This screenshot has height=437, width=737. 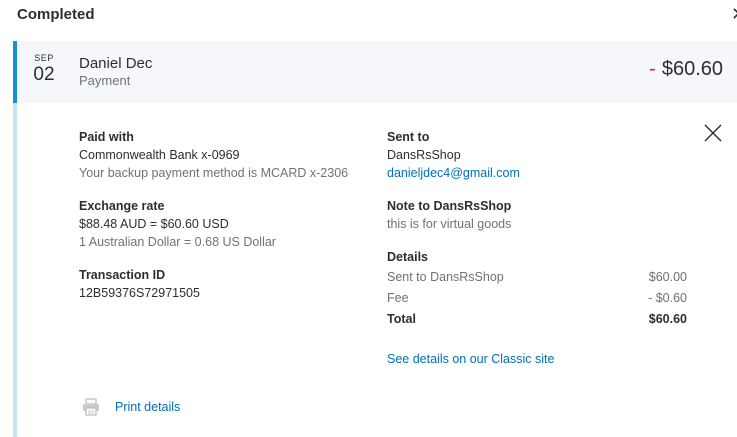 What do you see at coordinates (44, 58) in the screenshot?
I see `date-month: SEP` at bounding box center [44, 58].